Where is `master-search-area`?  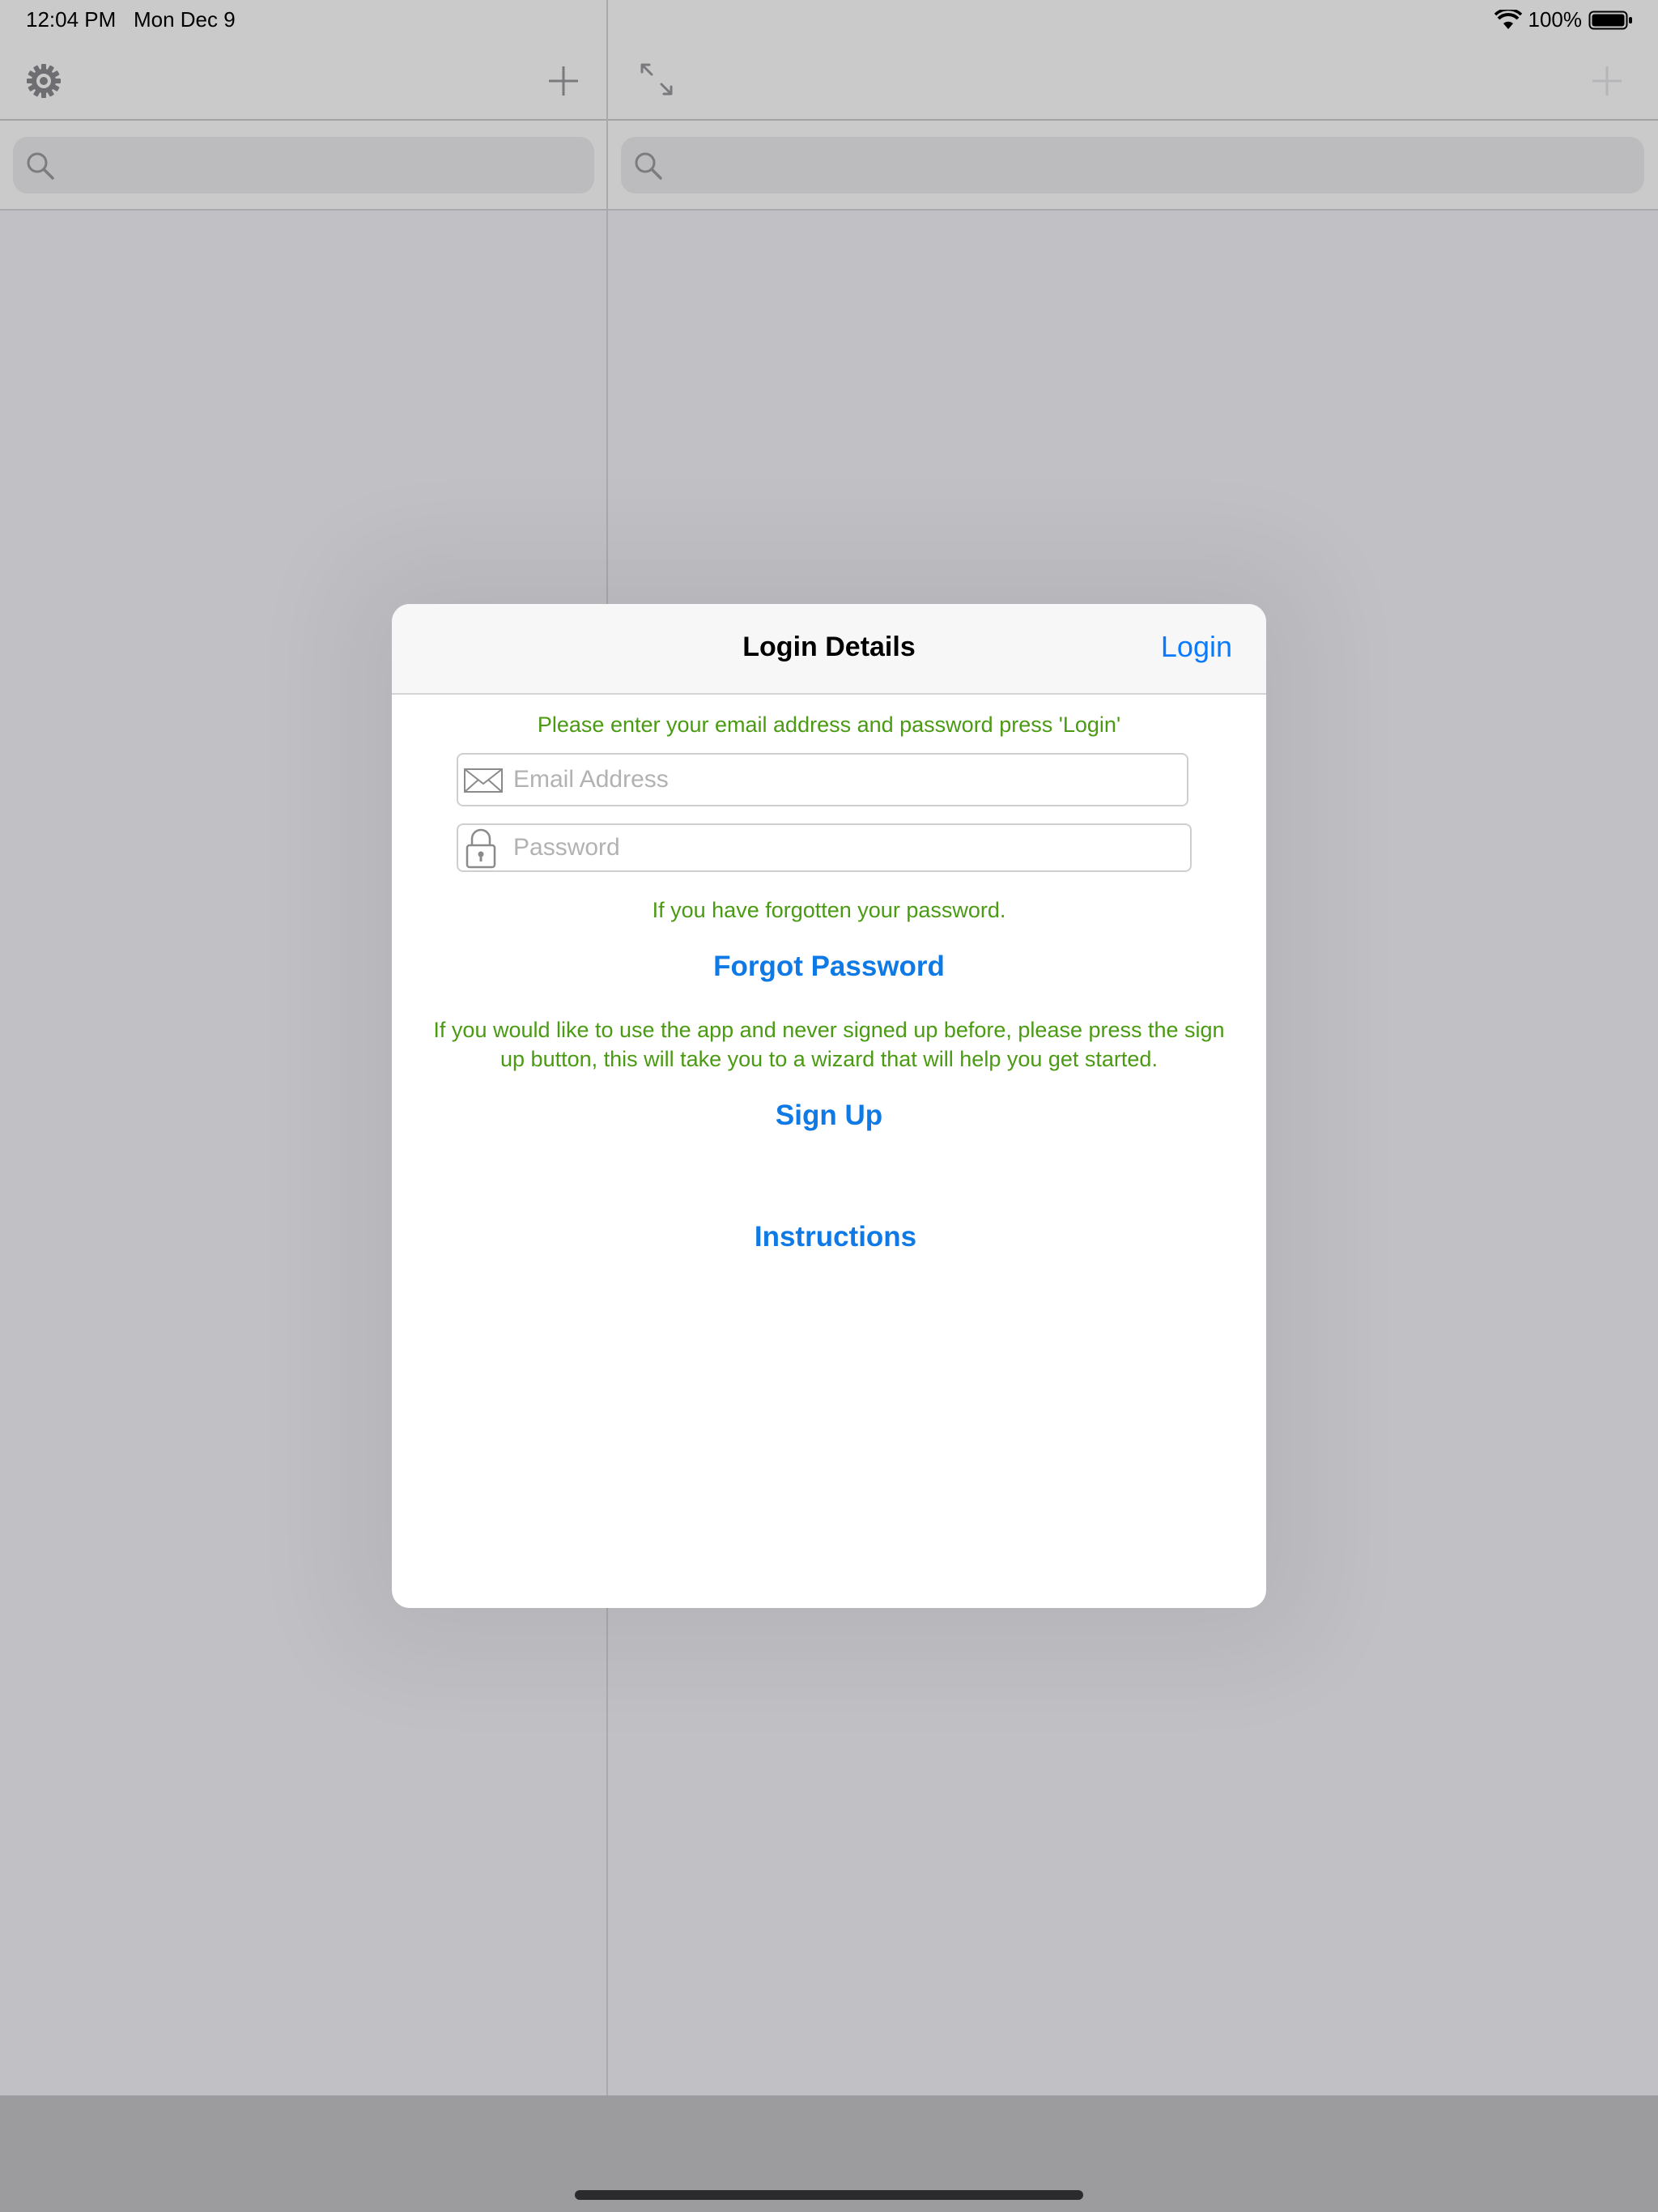 master-search-area is located at coordinates (303, 166).